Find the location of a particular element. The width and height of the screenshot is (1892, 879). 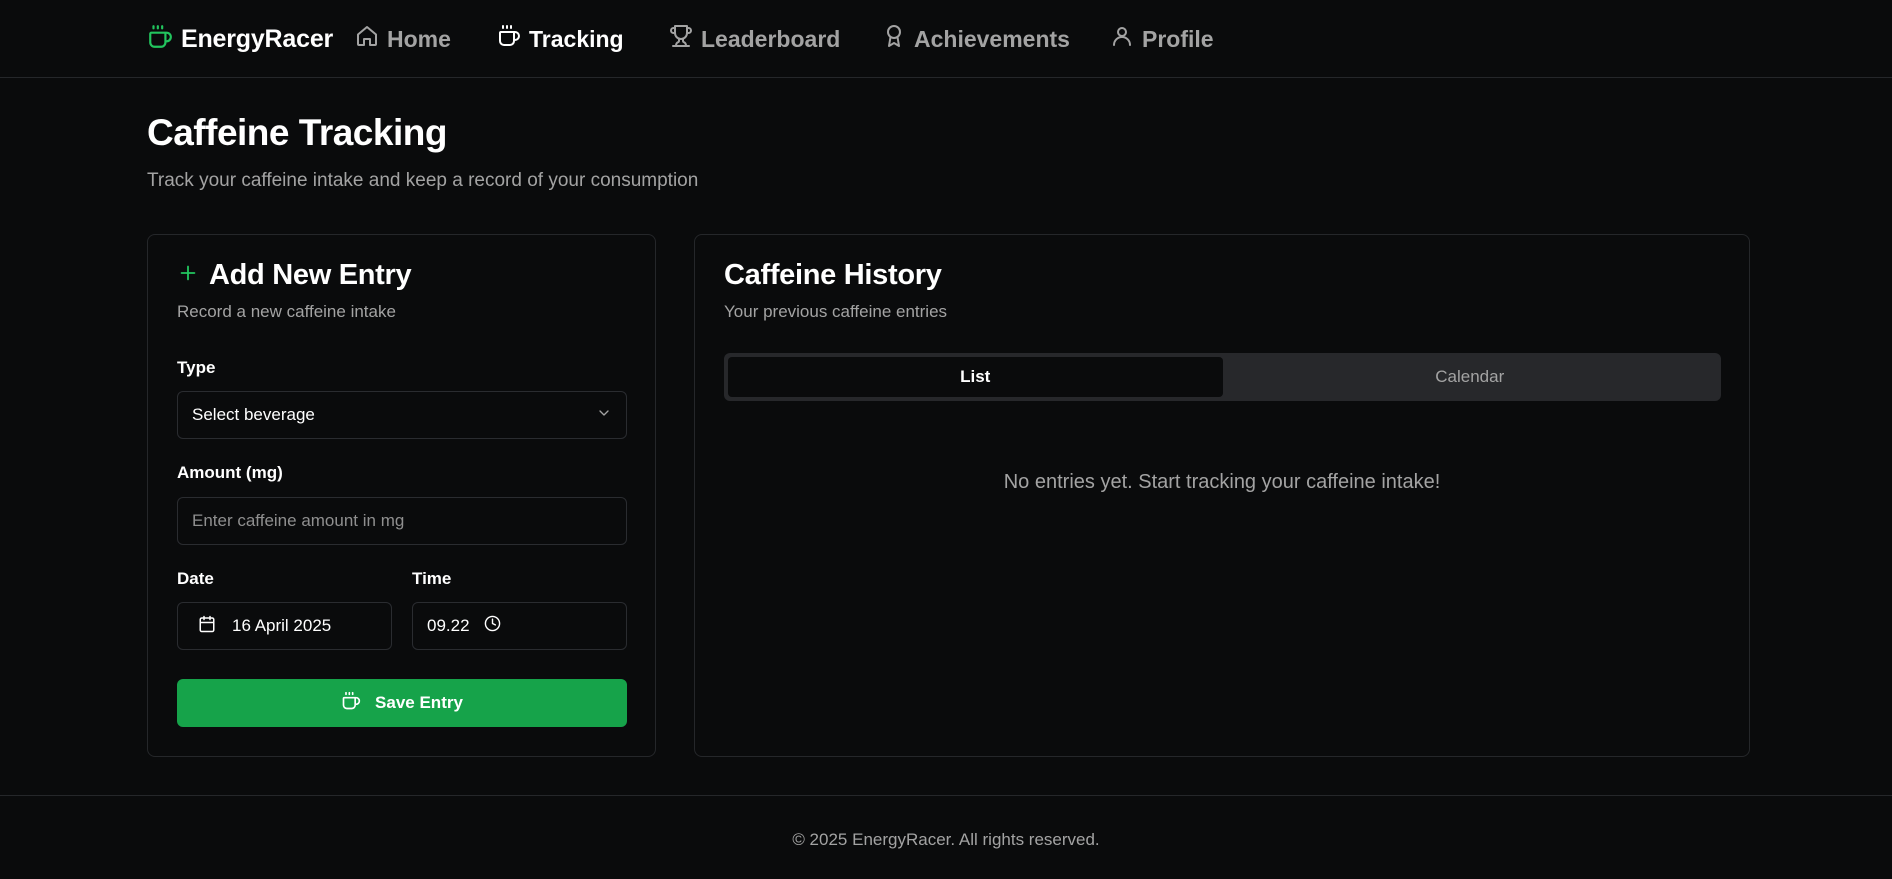

nav-item-label: Leaderboard is located at coordinates (771, 38).